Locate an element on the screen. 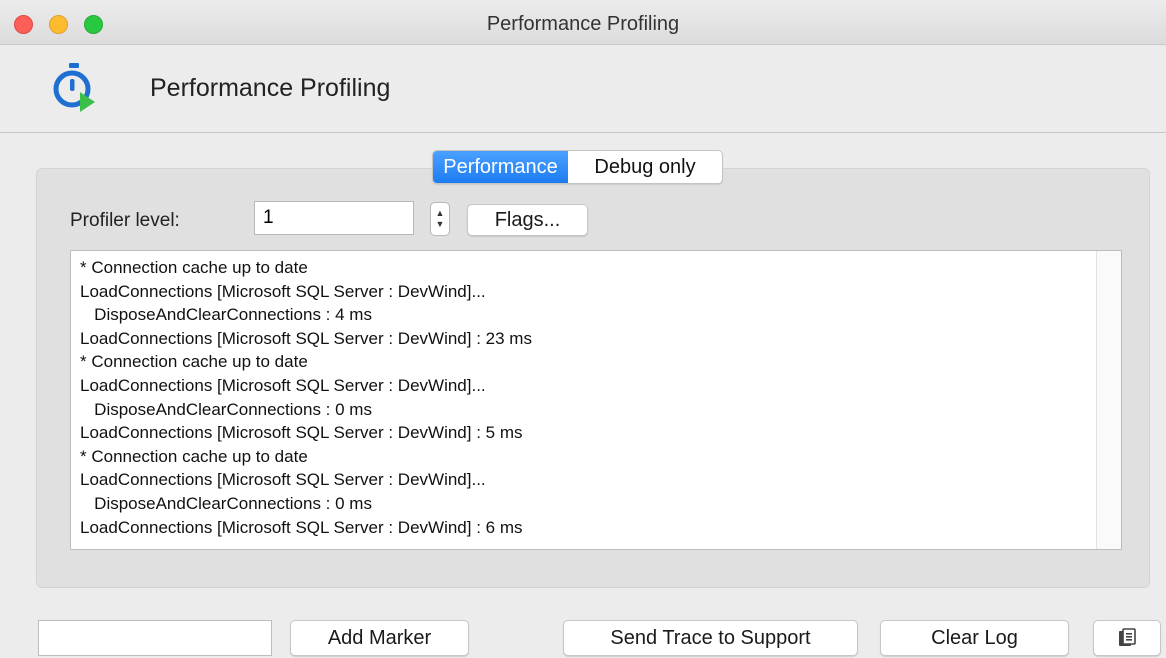 This screenshot has height=658, width=1166. window-titlebar: Performance Profiling is located at coordinates (583, 22).